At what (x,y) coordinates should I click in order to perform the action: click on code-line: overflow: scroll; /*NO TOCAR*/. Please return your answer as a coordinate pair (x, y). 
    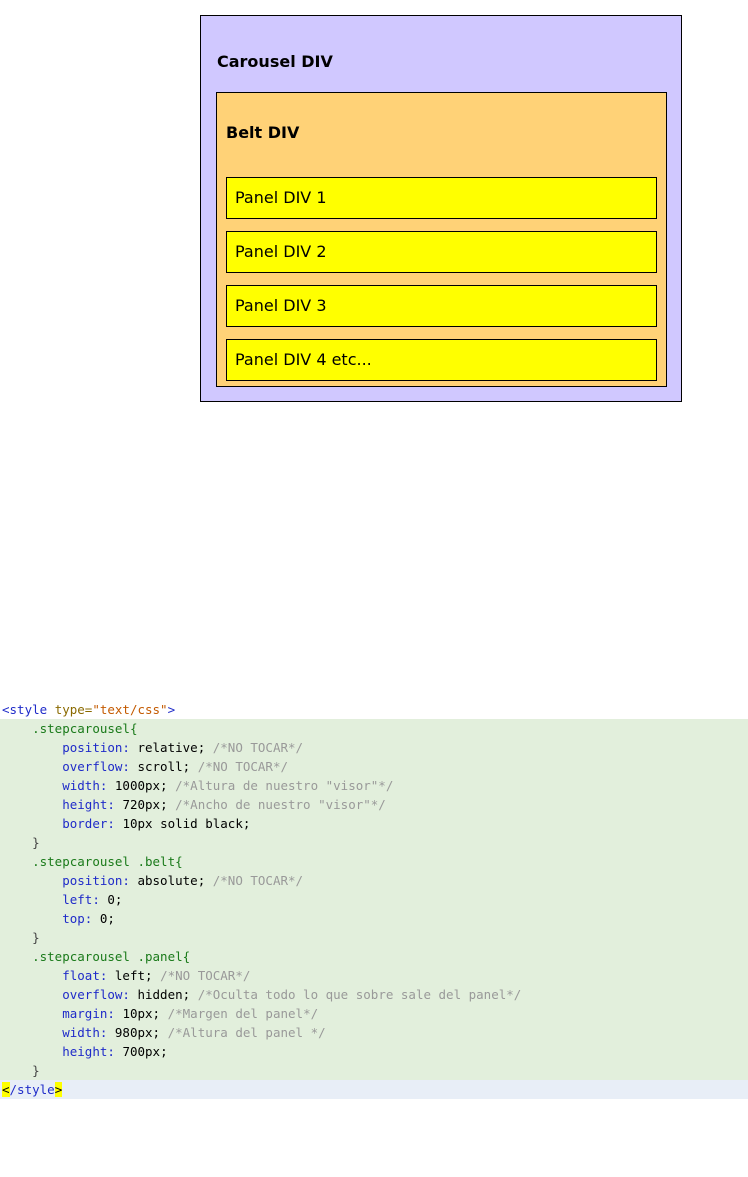
    Looking at the image, I should click on (374, 766).